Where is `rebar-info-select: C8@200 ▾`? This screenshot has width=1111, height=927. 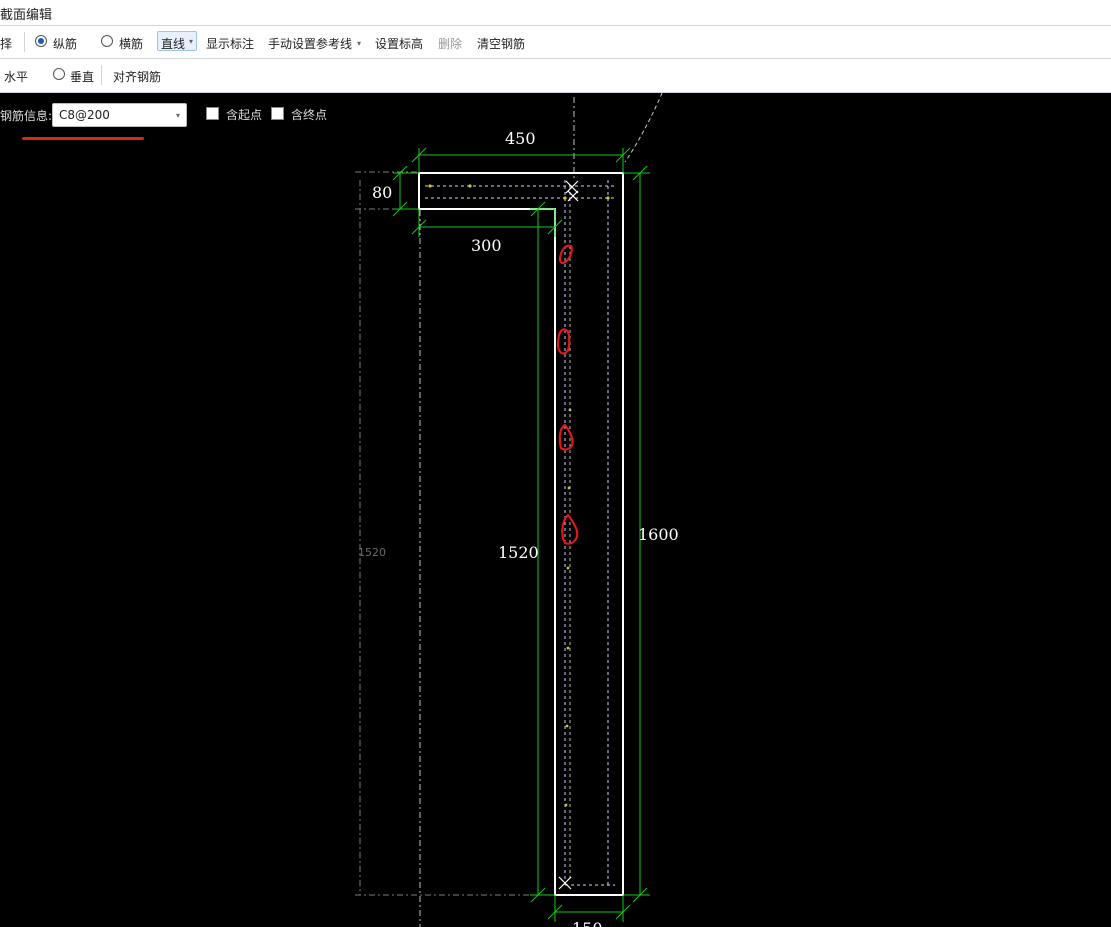 rebar-info-select: C8@200 ▾ is located at coordinates (119, 115).